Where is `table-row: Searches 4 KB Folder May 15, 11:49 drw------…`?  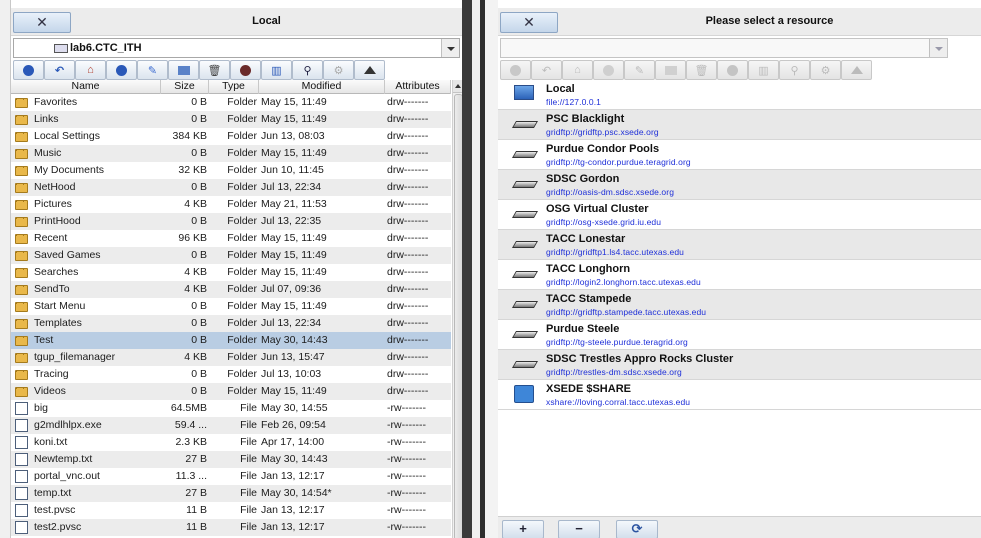 table-row: Searches 4 KB Folder May 15, 11:49 drw------… is located at coordinates (231, 272).